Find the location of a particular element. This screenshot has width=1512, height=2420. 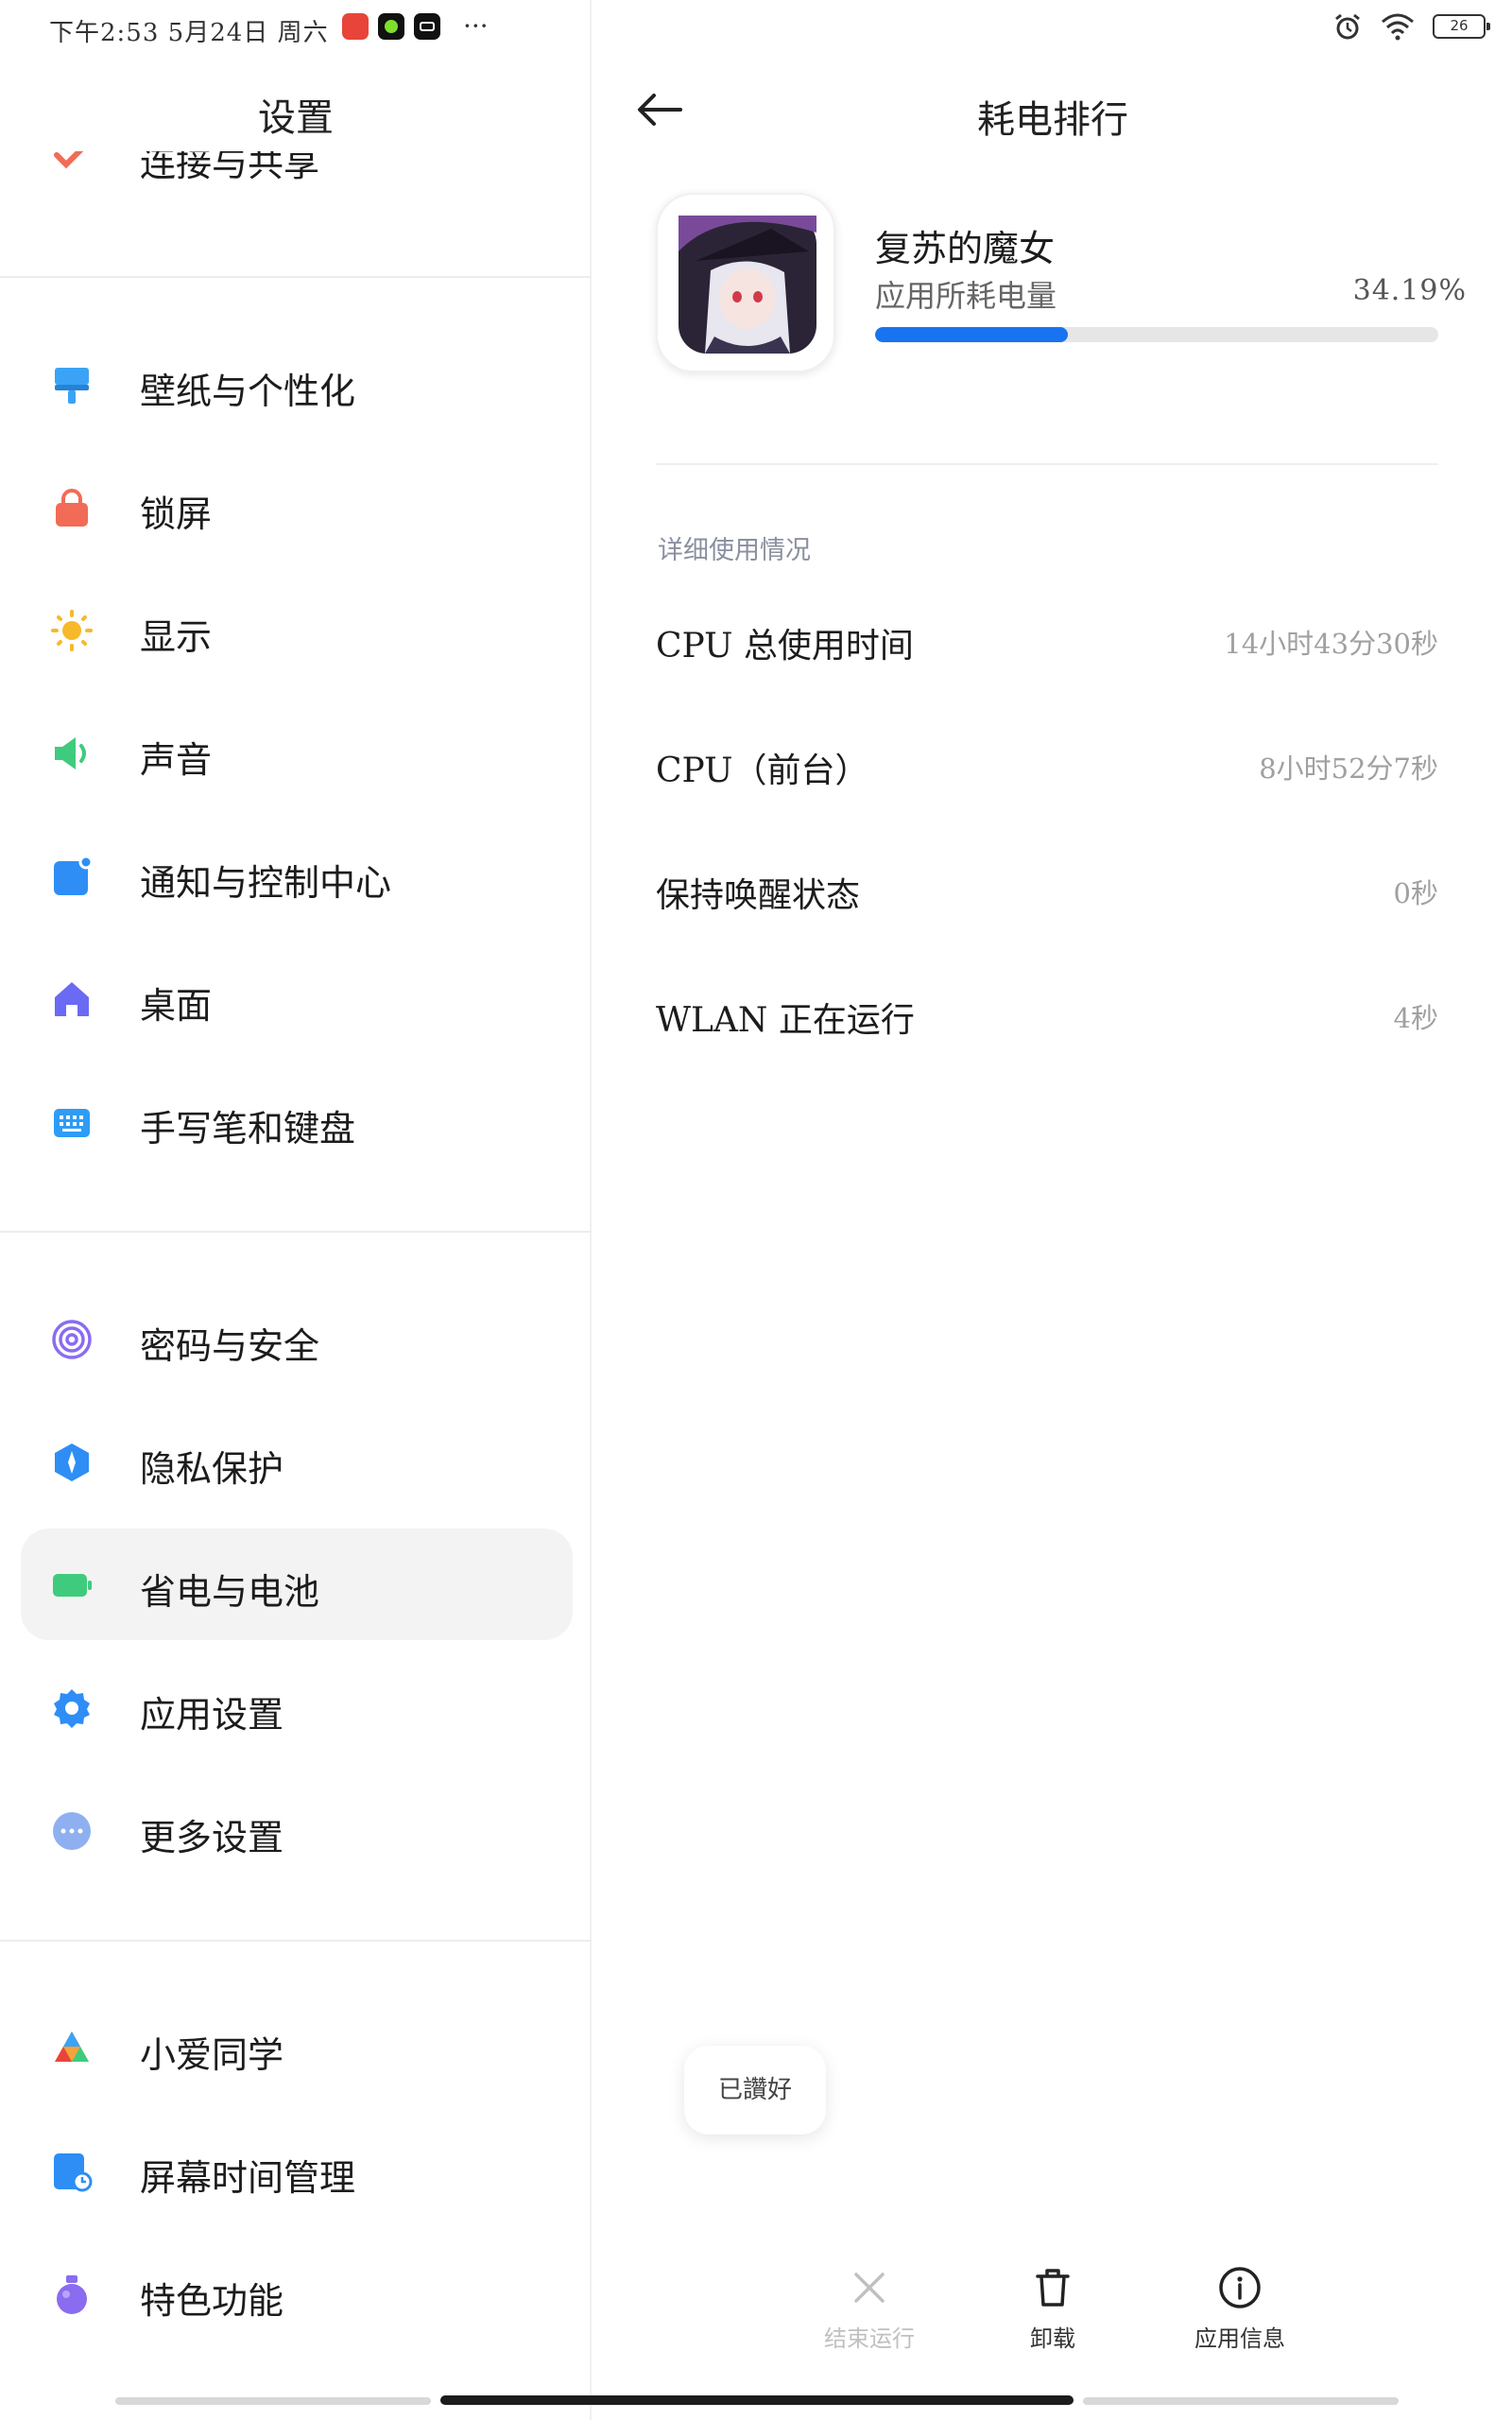

sidebar-item-label: 更多设置 is located at coordinates (212, 1837).